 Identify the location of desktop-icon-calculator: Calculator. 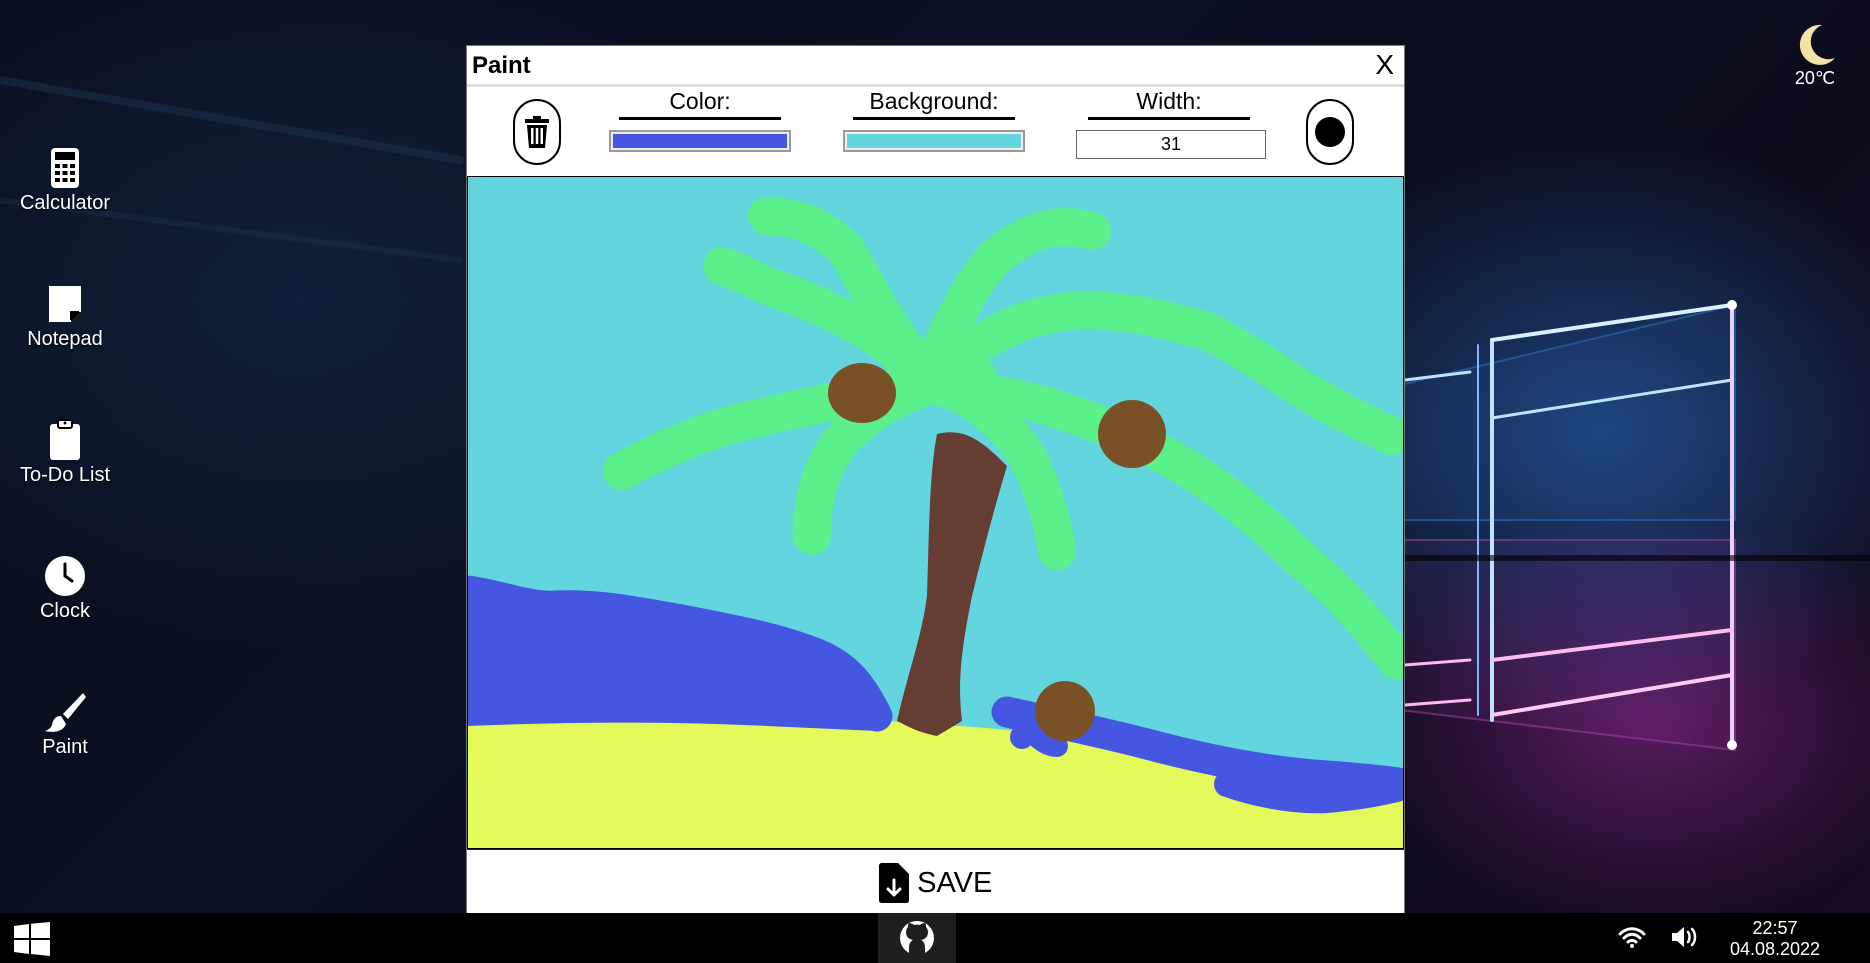
(65, 180).